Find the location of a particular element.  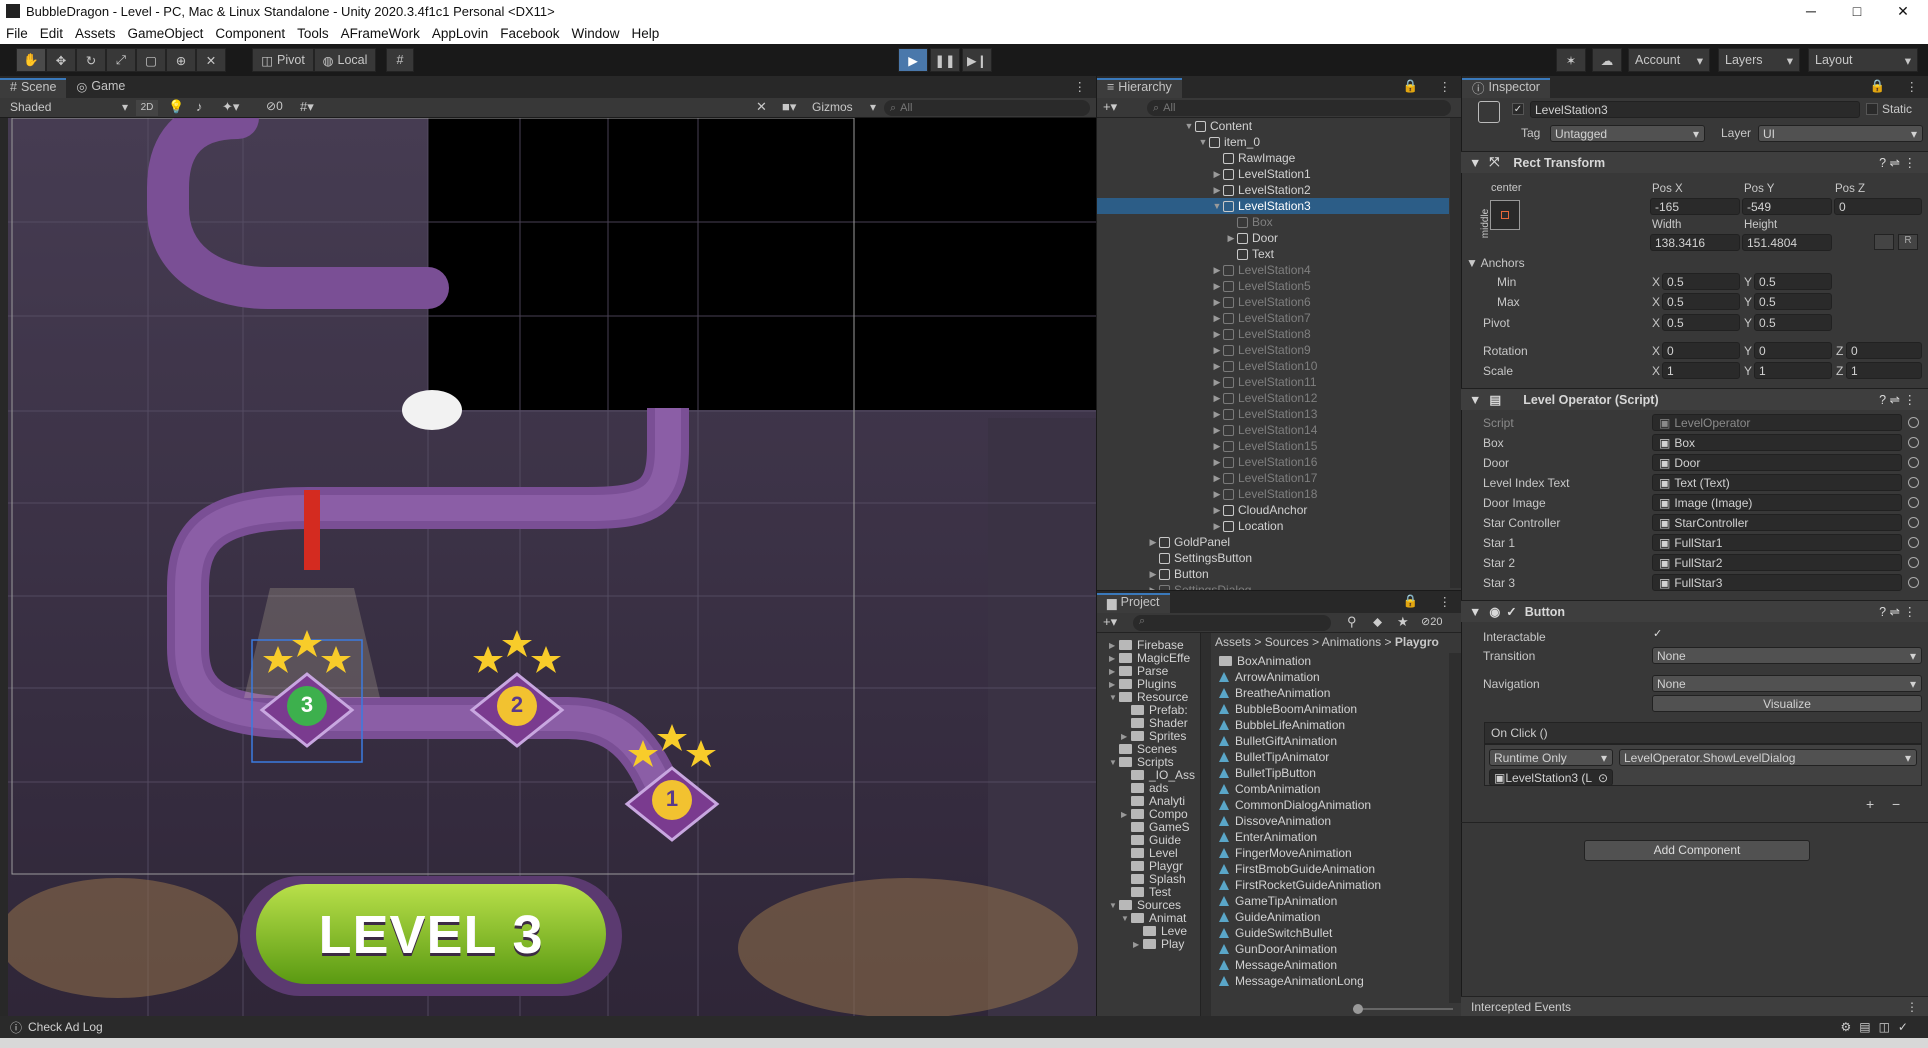

object-reference-field: ▣ Text (Text) is located at coordinates (1785, 482).